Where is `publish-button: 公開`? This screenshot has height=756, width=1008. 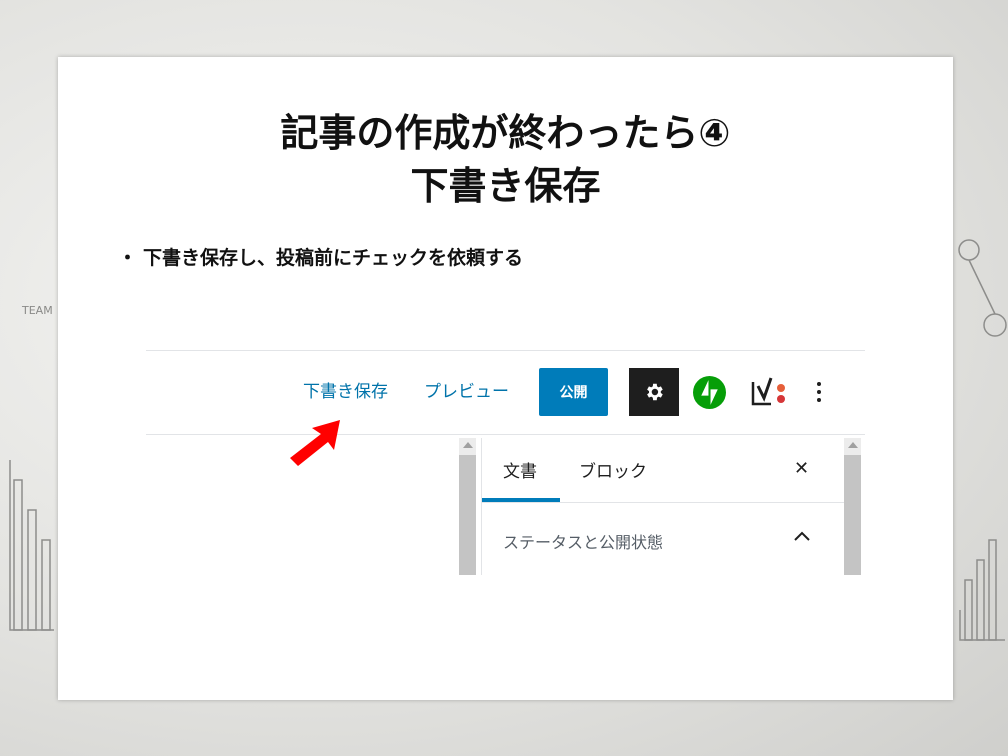
publish-button: 公開 is located at coordinates (573, 392).